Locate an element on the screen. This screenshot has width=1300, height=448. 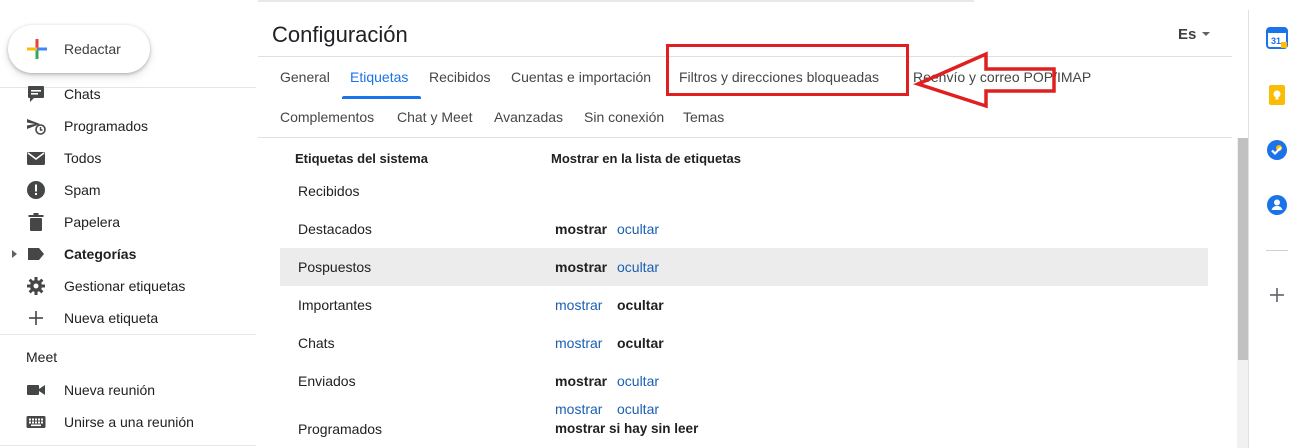
sidebar-item-label: Programados is located at coordinates (106, 126).